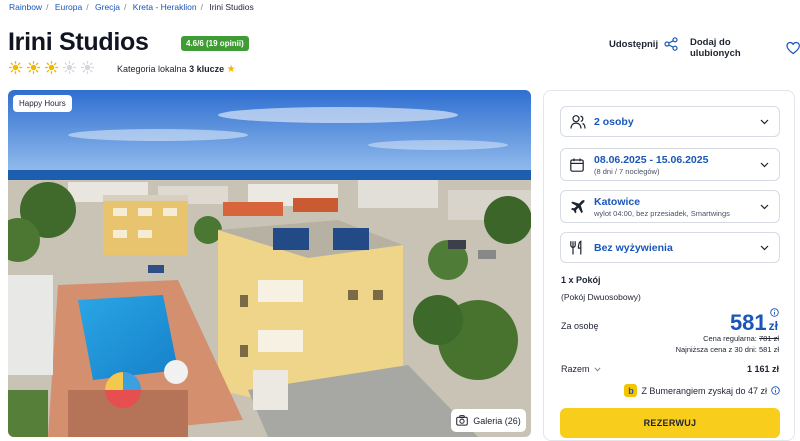 This screenshot has height=441, width=800. Describe the element at coordinates (671, 44) in the screenshot. I see `share-icon` at that location.